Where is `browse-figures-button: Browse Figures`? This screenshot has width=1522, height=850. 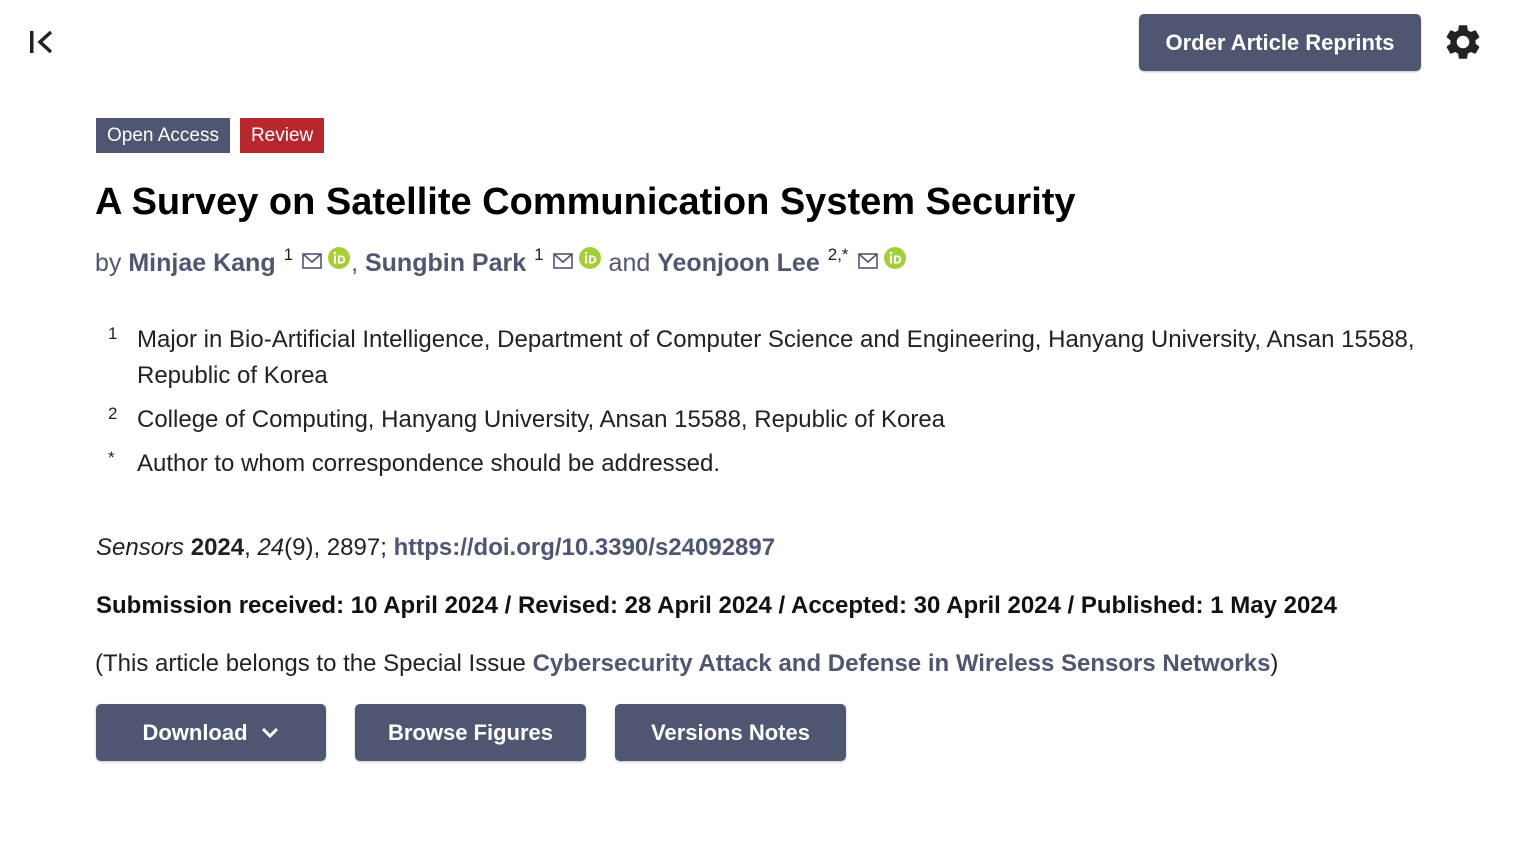 browse-figures-button: Browse Figures is located at coordinates (470, 732).